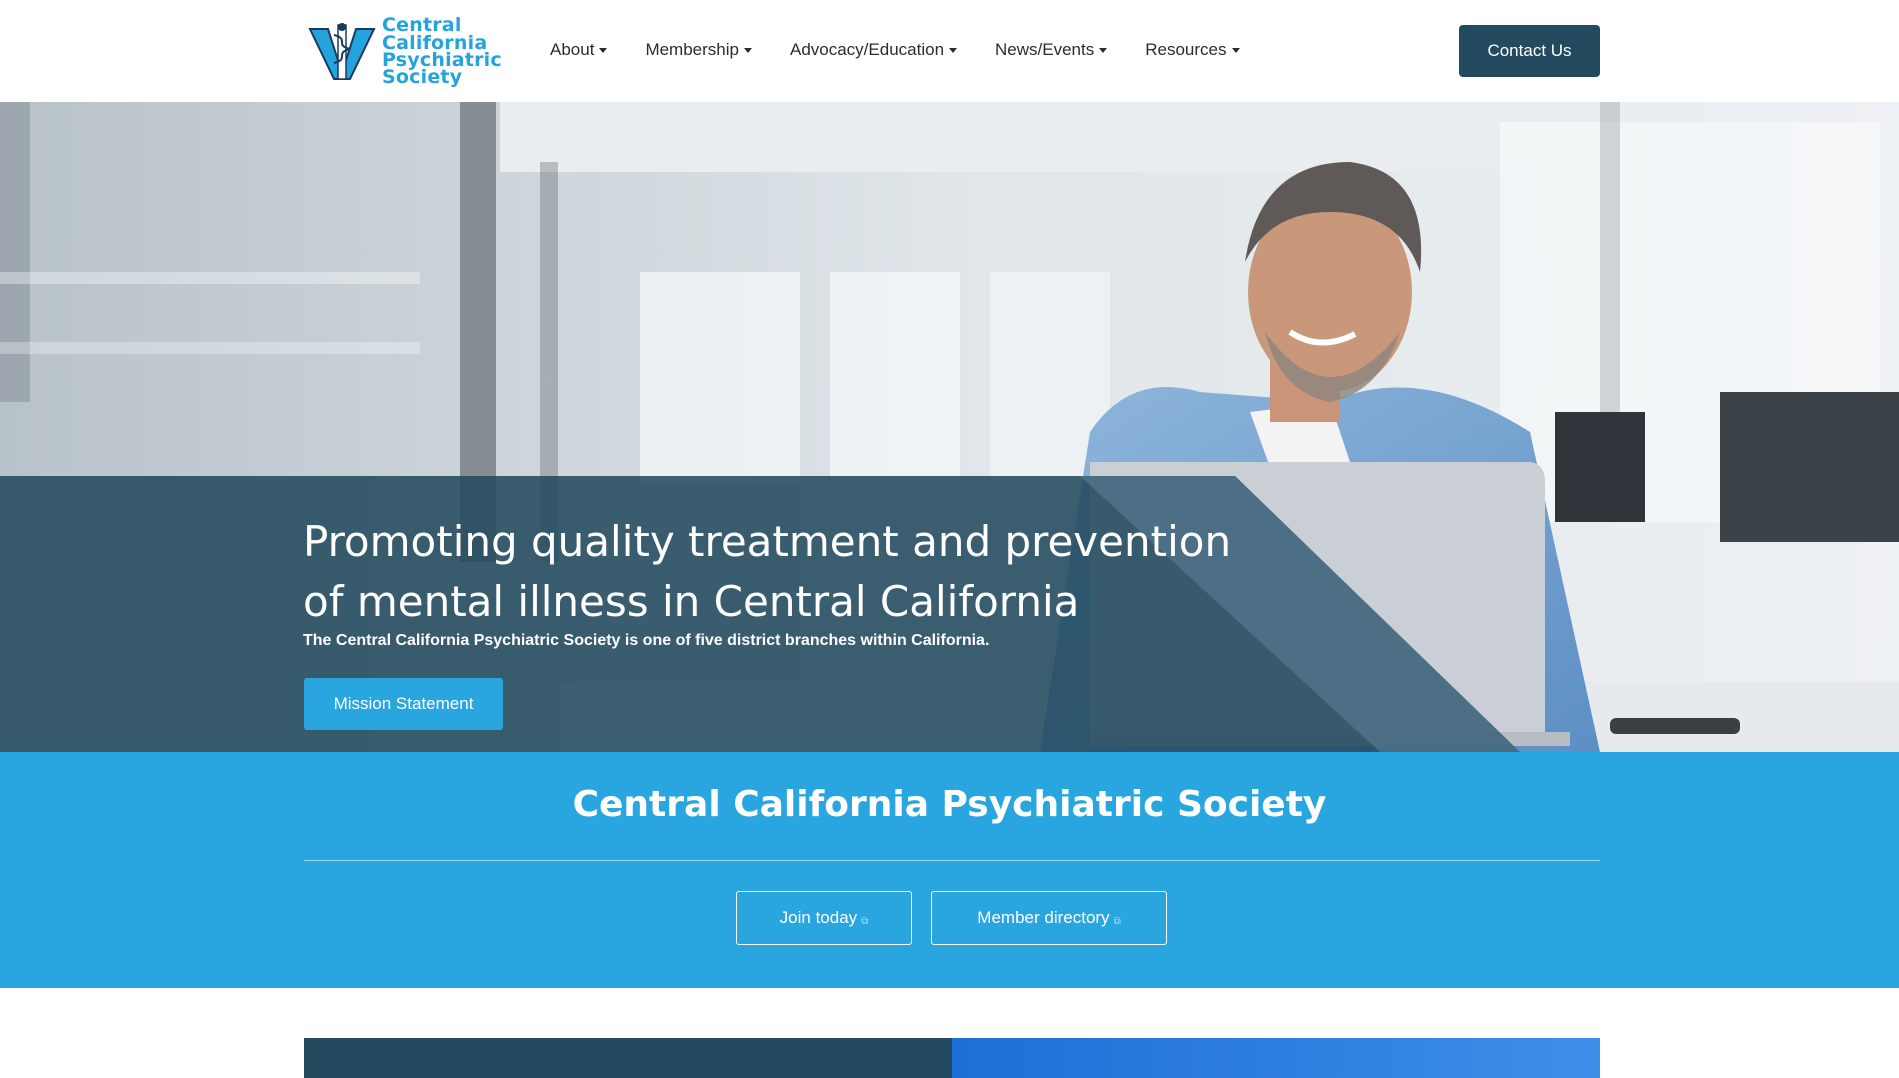  I want to click on member-directory-button: Member directory ⧉, so click(1049, 918).